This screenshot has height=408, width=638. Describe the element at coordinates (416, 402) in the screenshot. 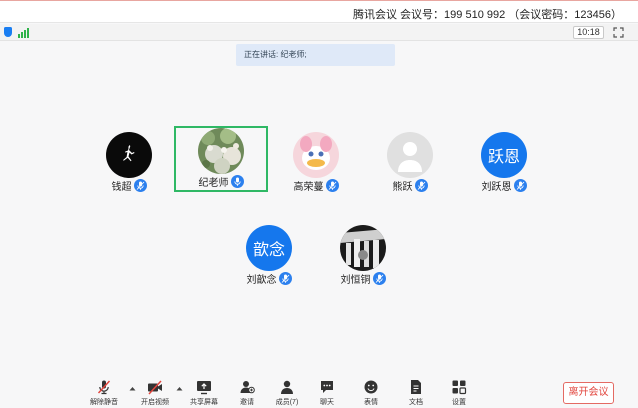

I see `documents-label: 文档` at that location.